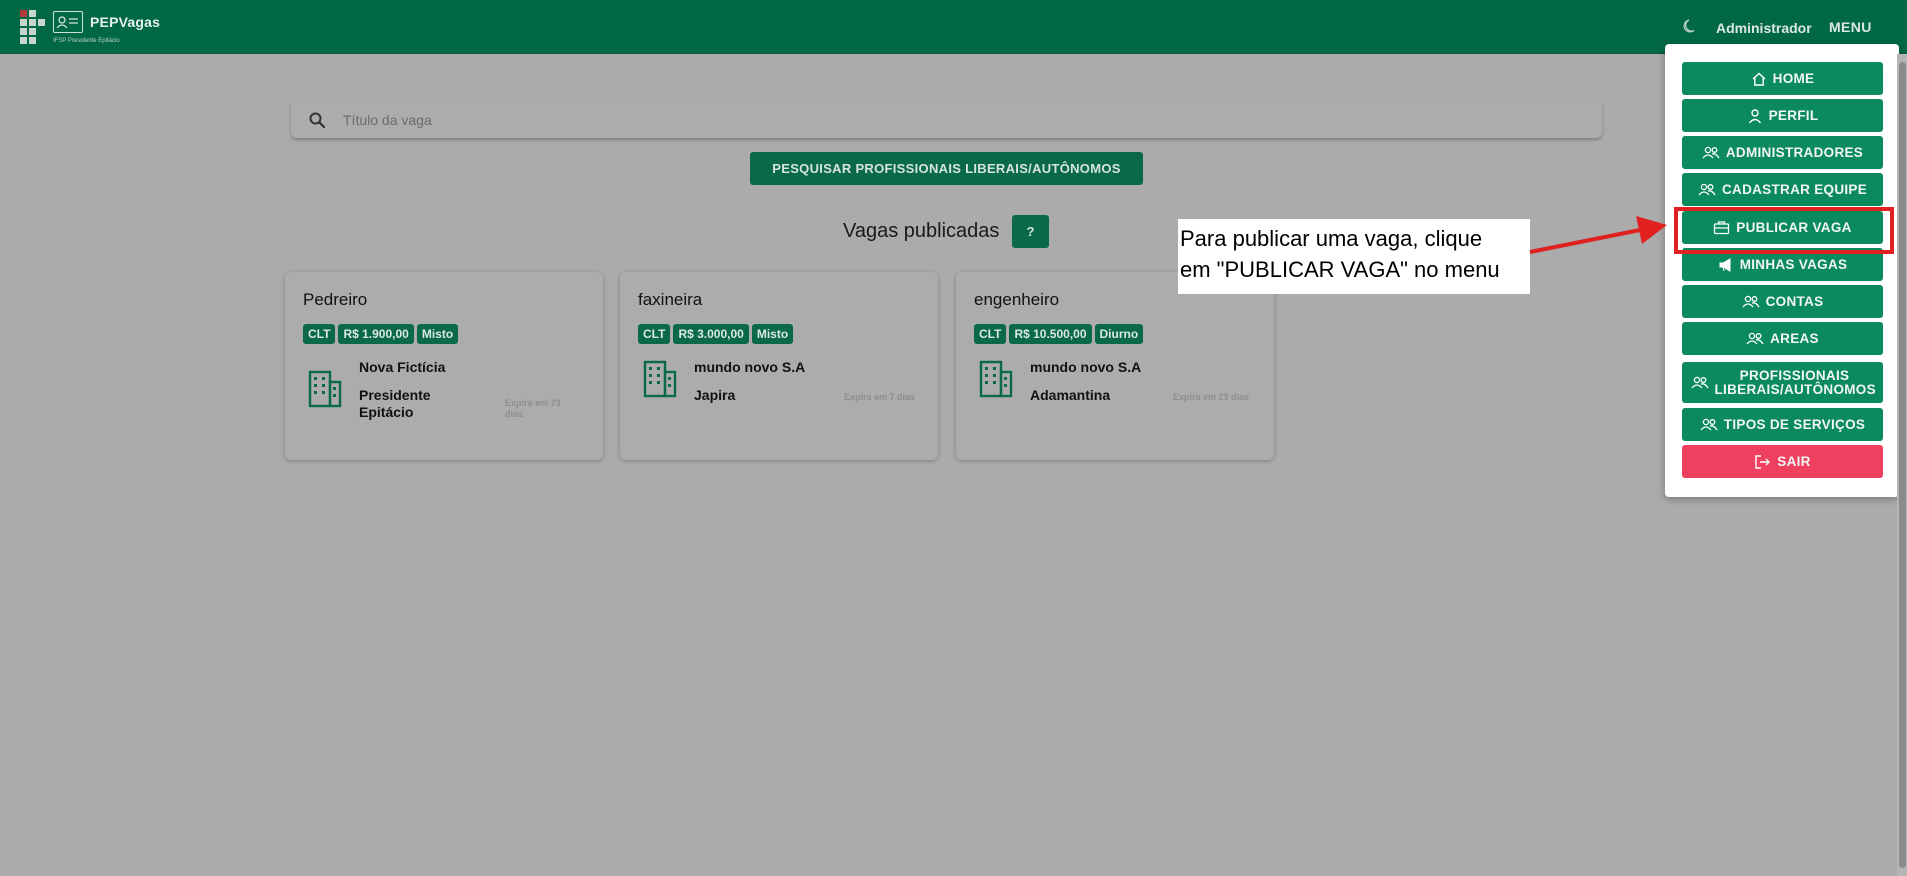 This screenshot has height=876, width=1907. I want to click on menu-item-contas: CONTAS, so click(1782, 301).